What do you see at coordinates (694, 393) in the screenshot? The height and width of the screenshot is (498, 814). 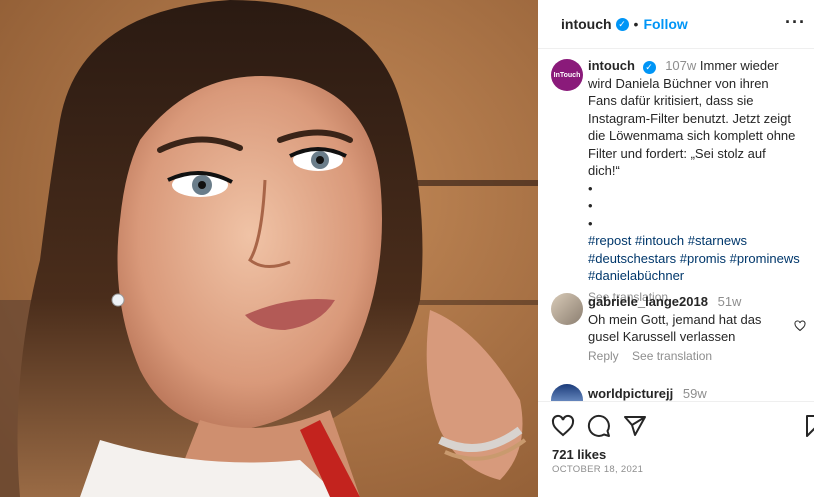 I see `comment-time: 59w` at bounding box center [694, 393].